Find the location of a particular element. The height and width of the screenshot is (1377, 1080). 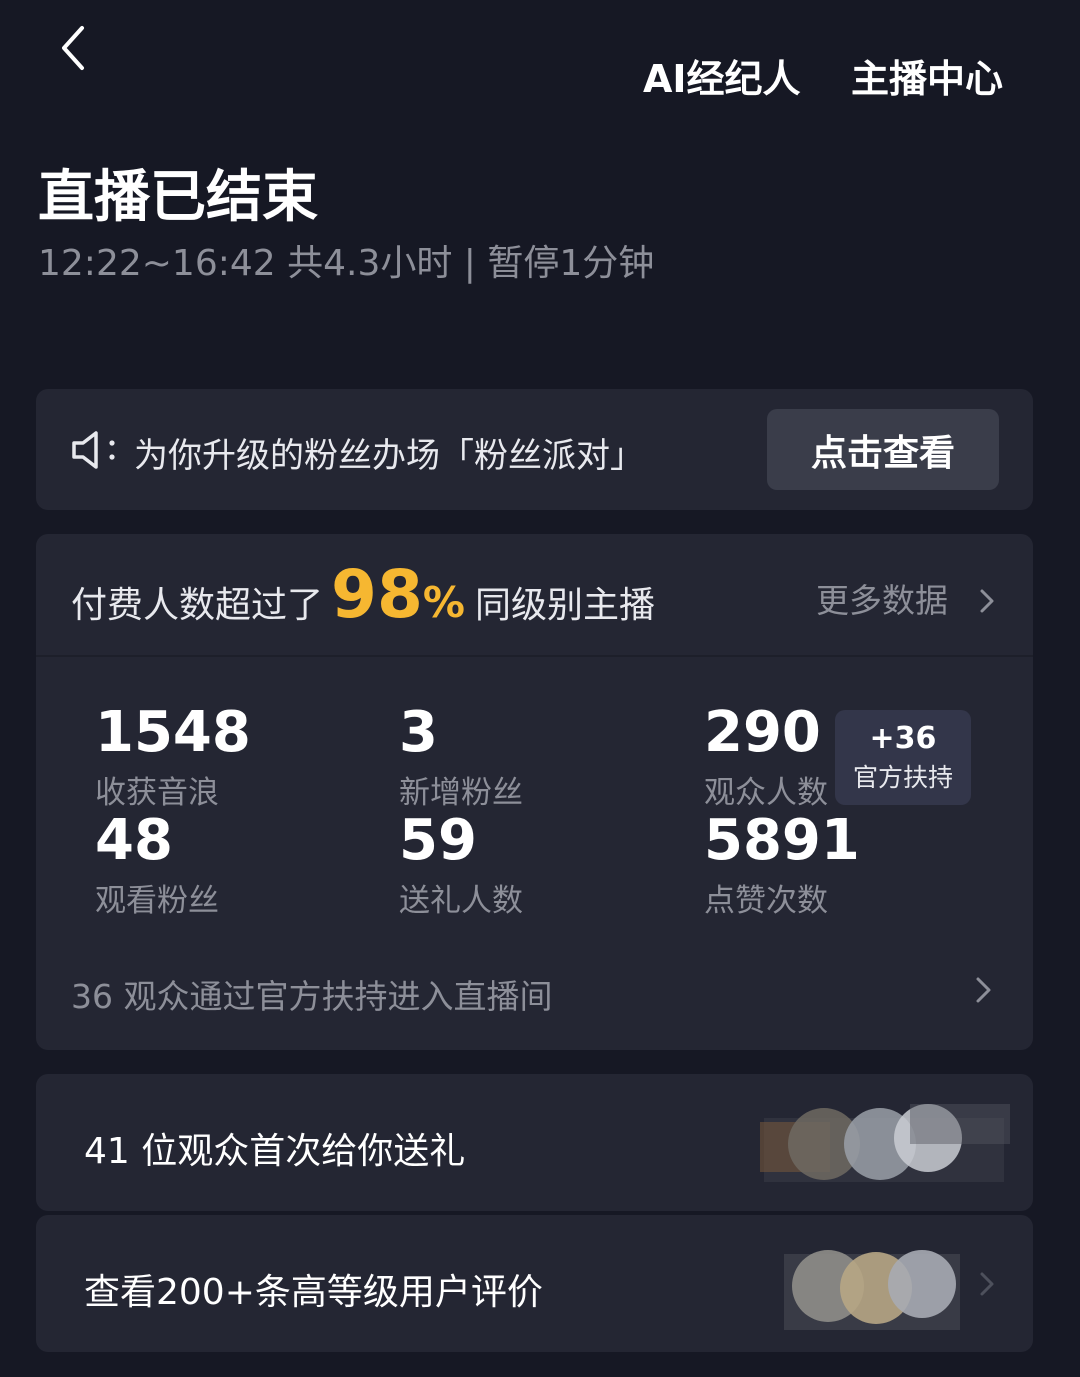

live-duration-text: 12:22~16:42 共4.3小时 | 暂停1分钟 is located at coordinates (346, 263).